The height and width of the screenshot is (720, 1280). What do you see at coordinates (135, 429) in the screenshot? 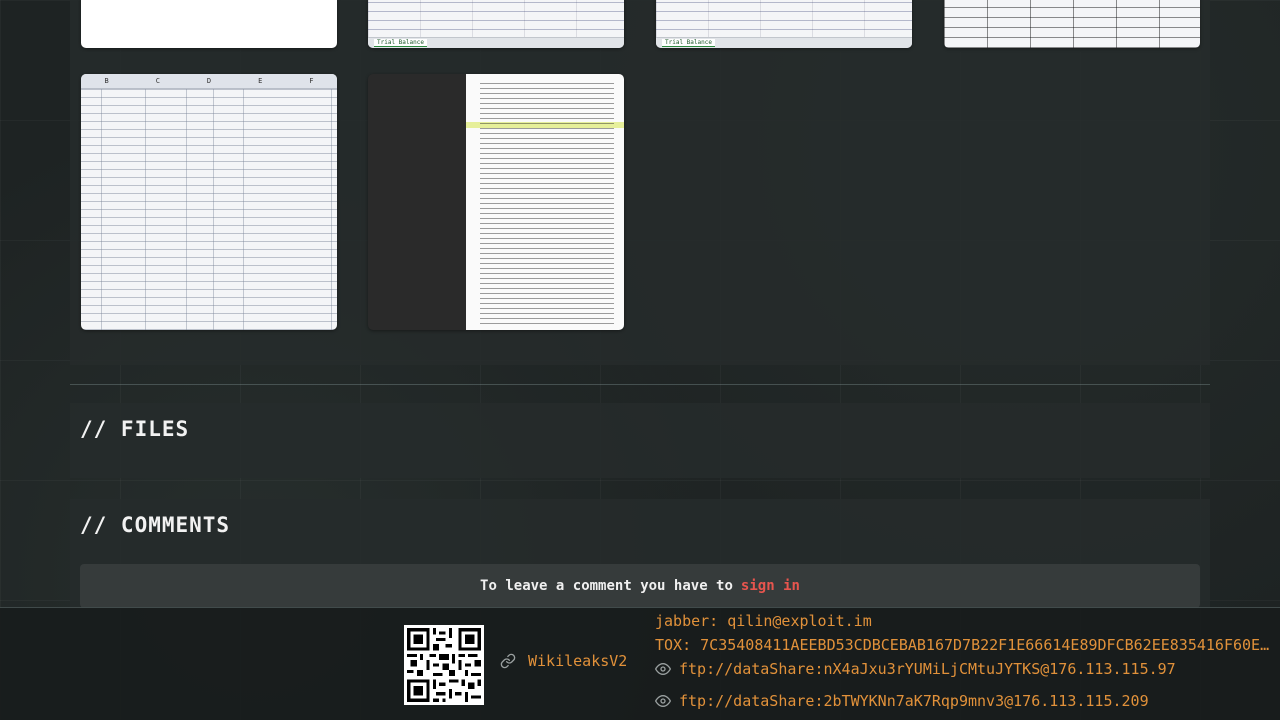
I see `files-title: // FILES` at bounding box center [135, 429].